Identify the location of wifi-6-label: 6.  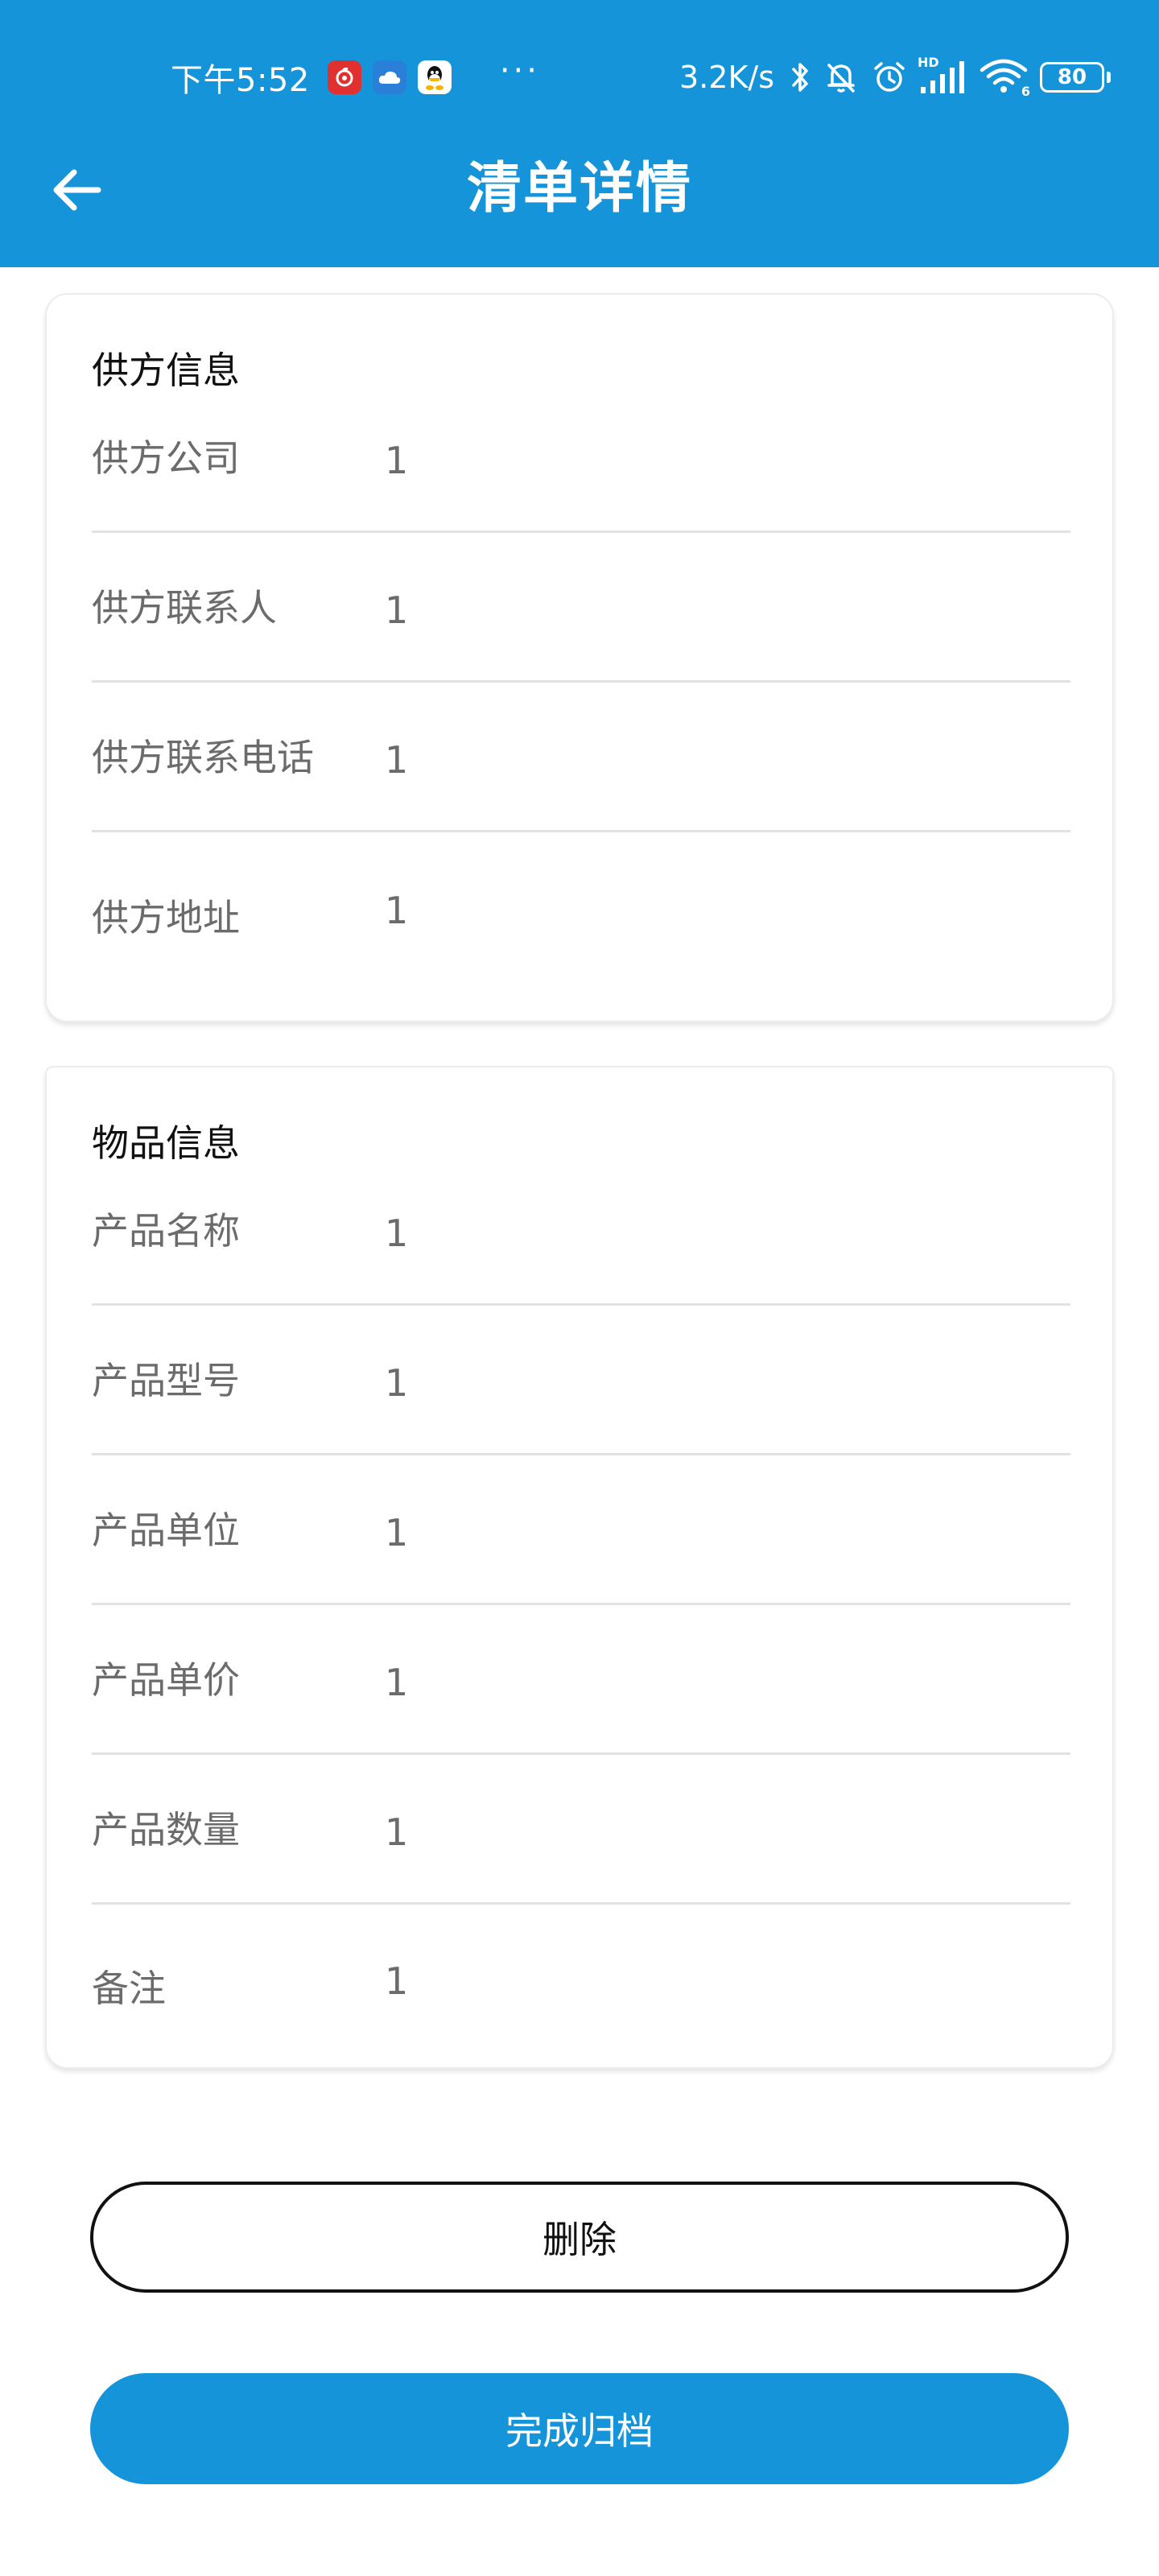
(1025, 91).